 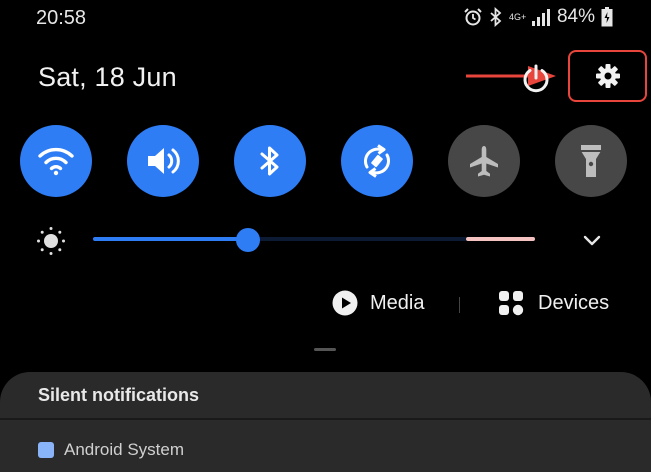 I want to click on chevron-down-icon, so click(x=592, y=240).